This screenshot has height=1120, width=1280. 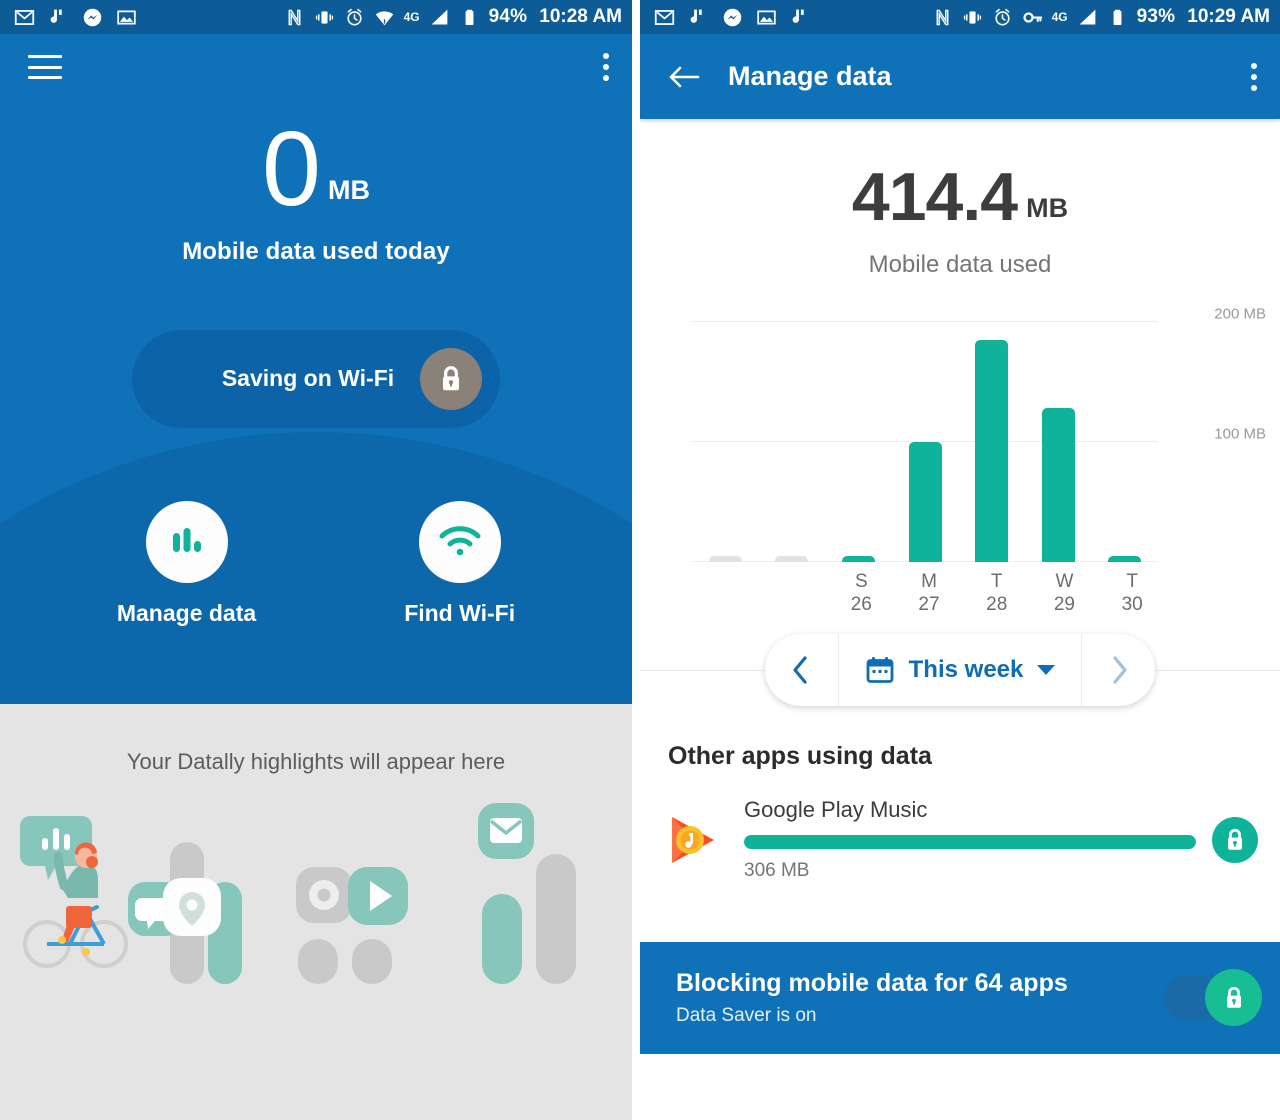 I want to click on bar-chart-icon, so click(x=186, y=539).